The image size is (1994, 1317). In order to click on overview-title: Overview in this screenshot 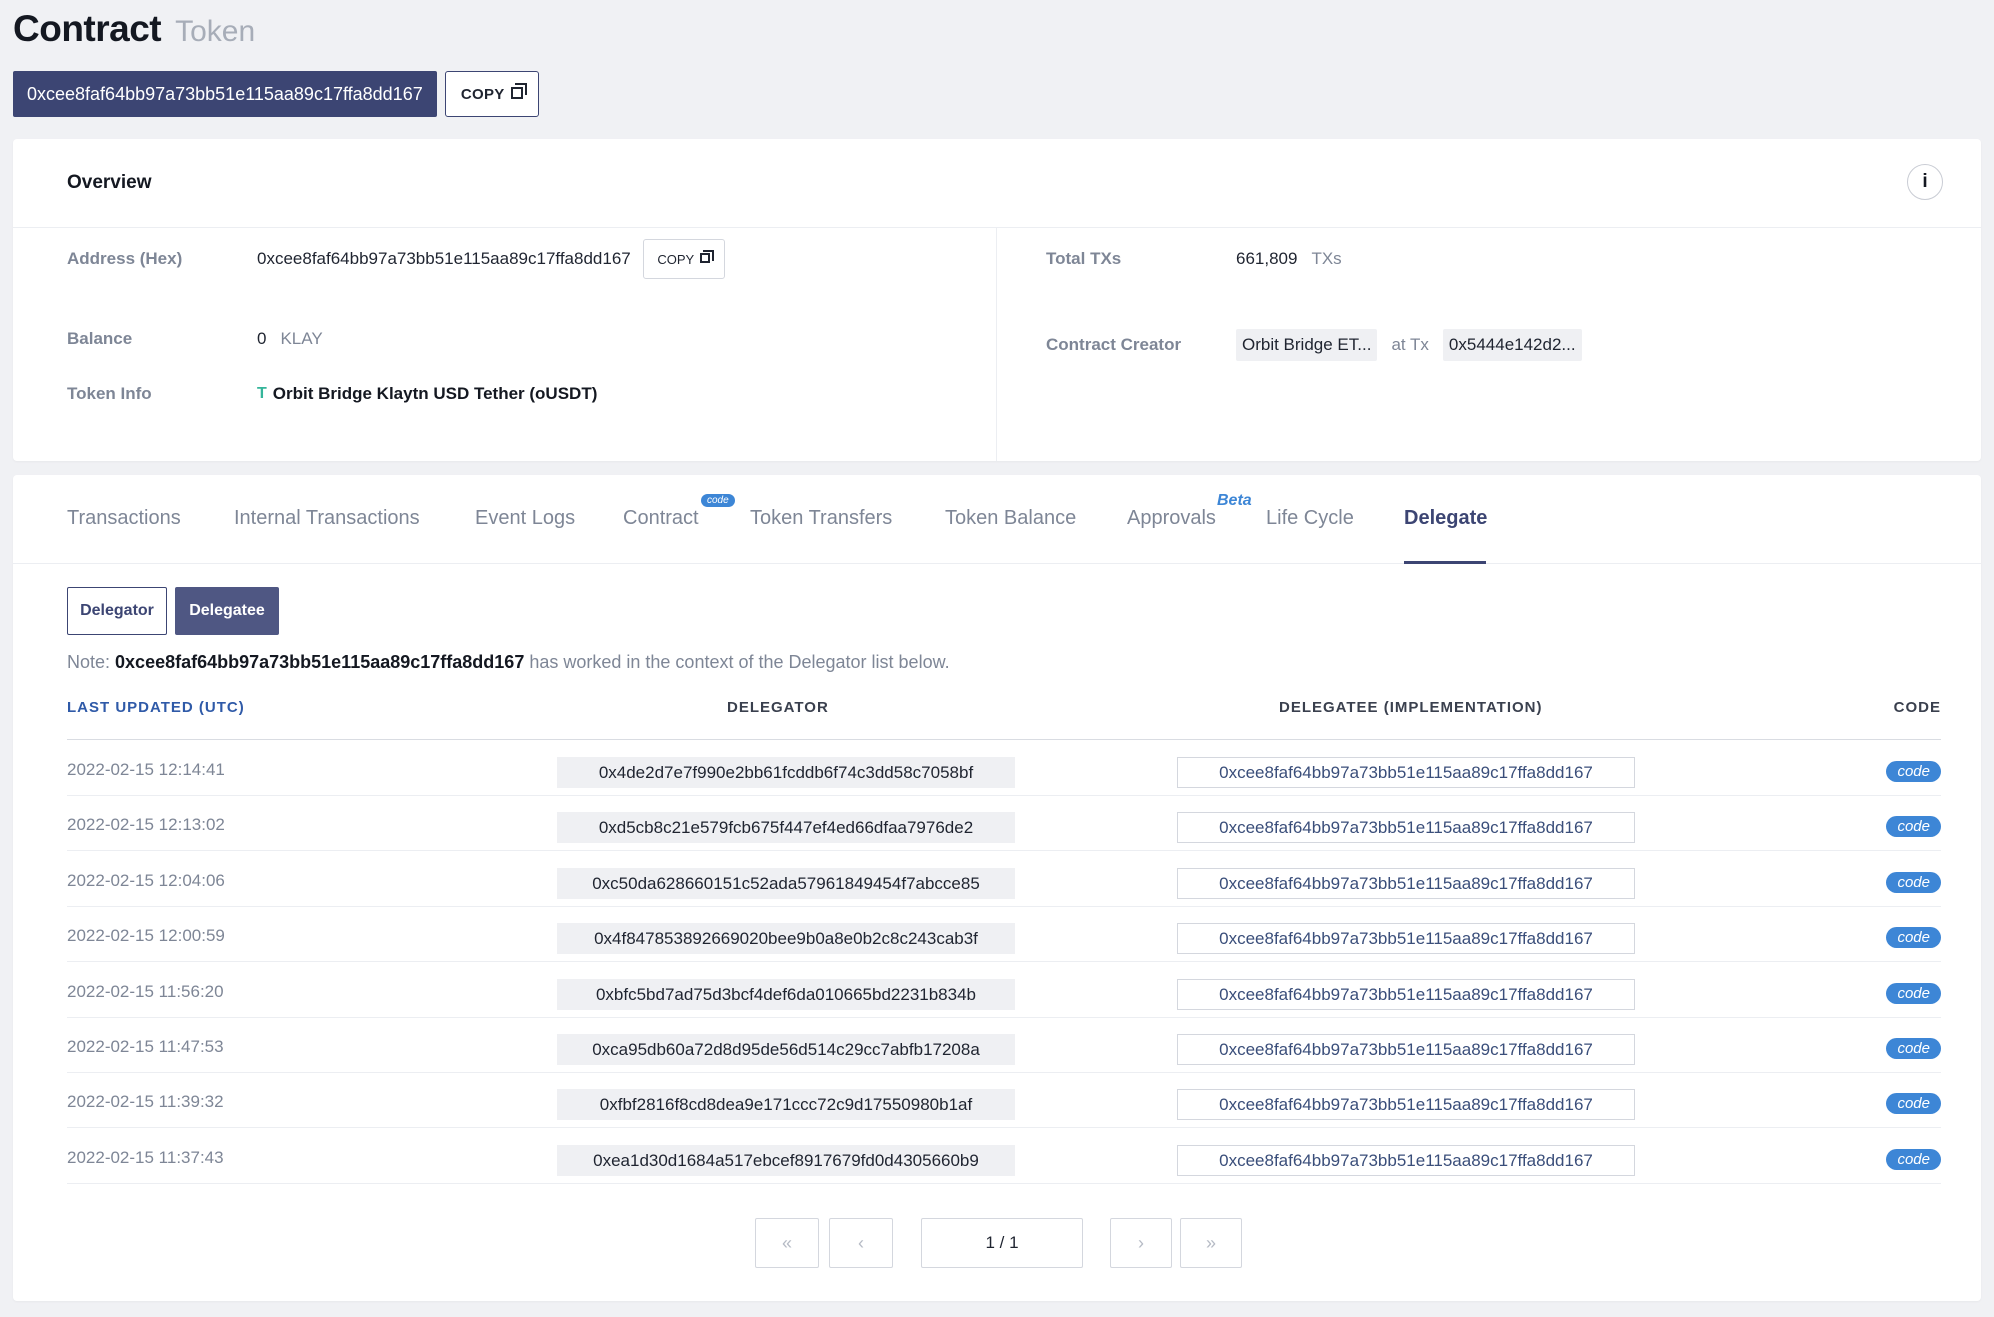, I will do `click(109, 182)`.